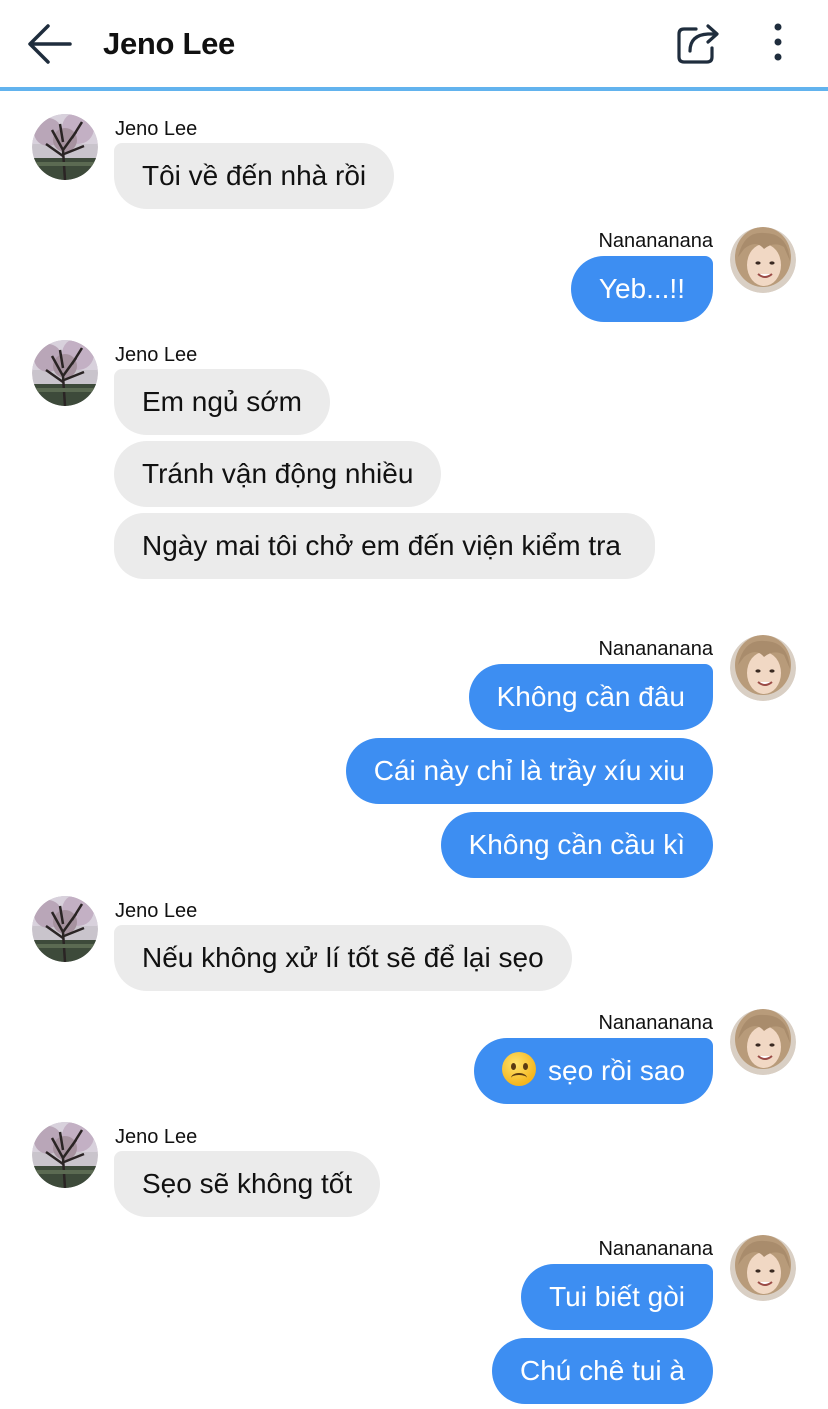  I want to click on message-bubble: Sẹo sẽ không tốt, so click(247, 1184).